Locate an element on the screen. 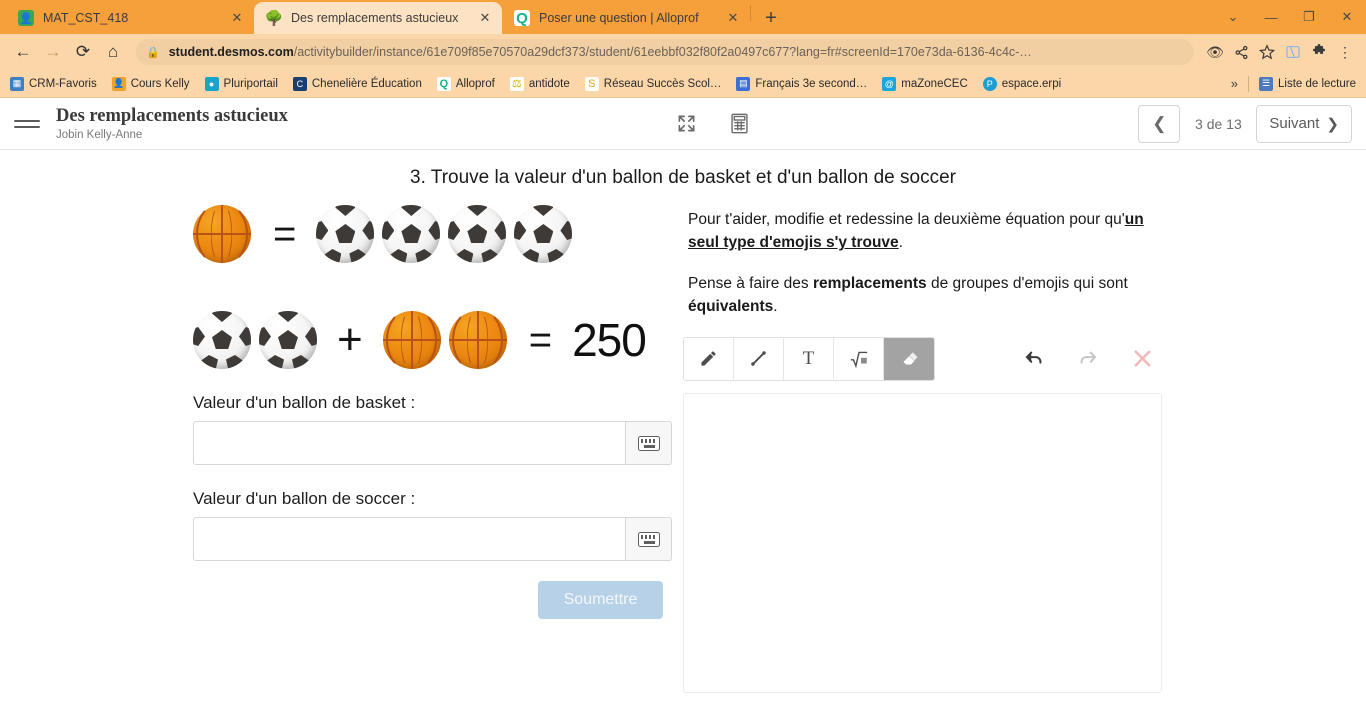 The image size is (1366, 720). new-tab-button: + is located at coordinates (771, 18).